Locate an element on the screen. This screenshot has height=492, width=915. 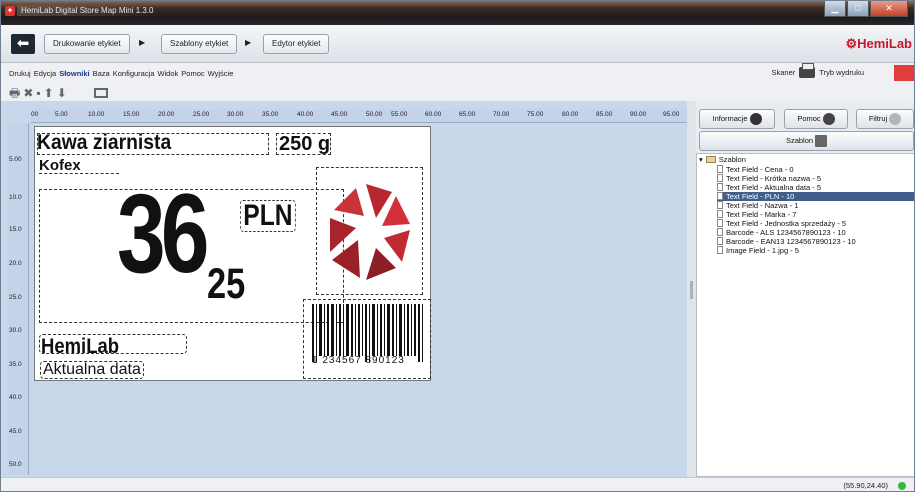
tree-item: Text Field - Nazwa - 1 is located at coordinates (815, 205).